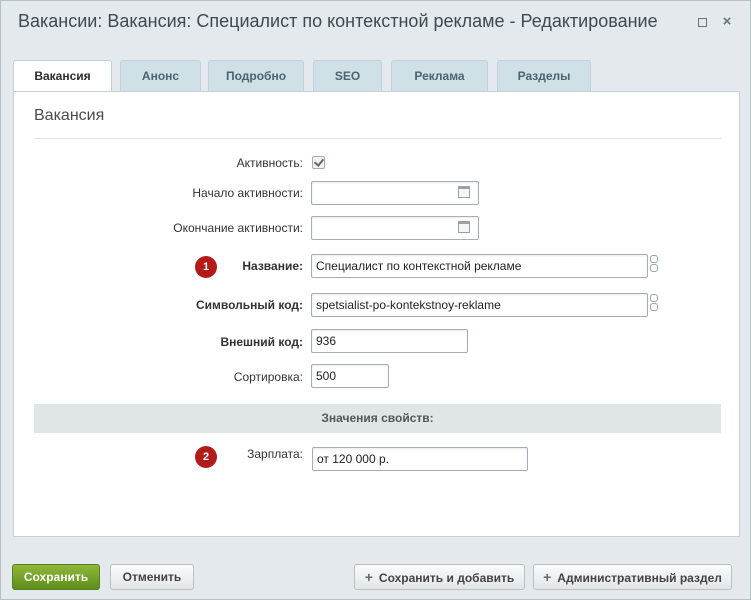  Describe the element at coordinates (256, 76) in the screenshot. I see `tab-details: Подробно` at that location.